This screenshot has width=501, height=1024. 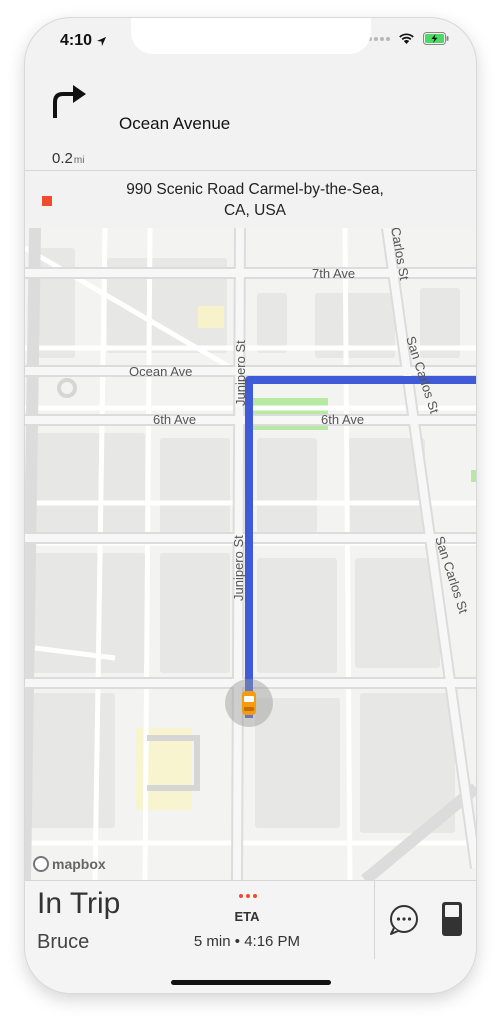 I want to click on turn-instruction-panel: Ocean Avenue 0.2mi, so click(x=250, y=117).